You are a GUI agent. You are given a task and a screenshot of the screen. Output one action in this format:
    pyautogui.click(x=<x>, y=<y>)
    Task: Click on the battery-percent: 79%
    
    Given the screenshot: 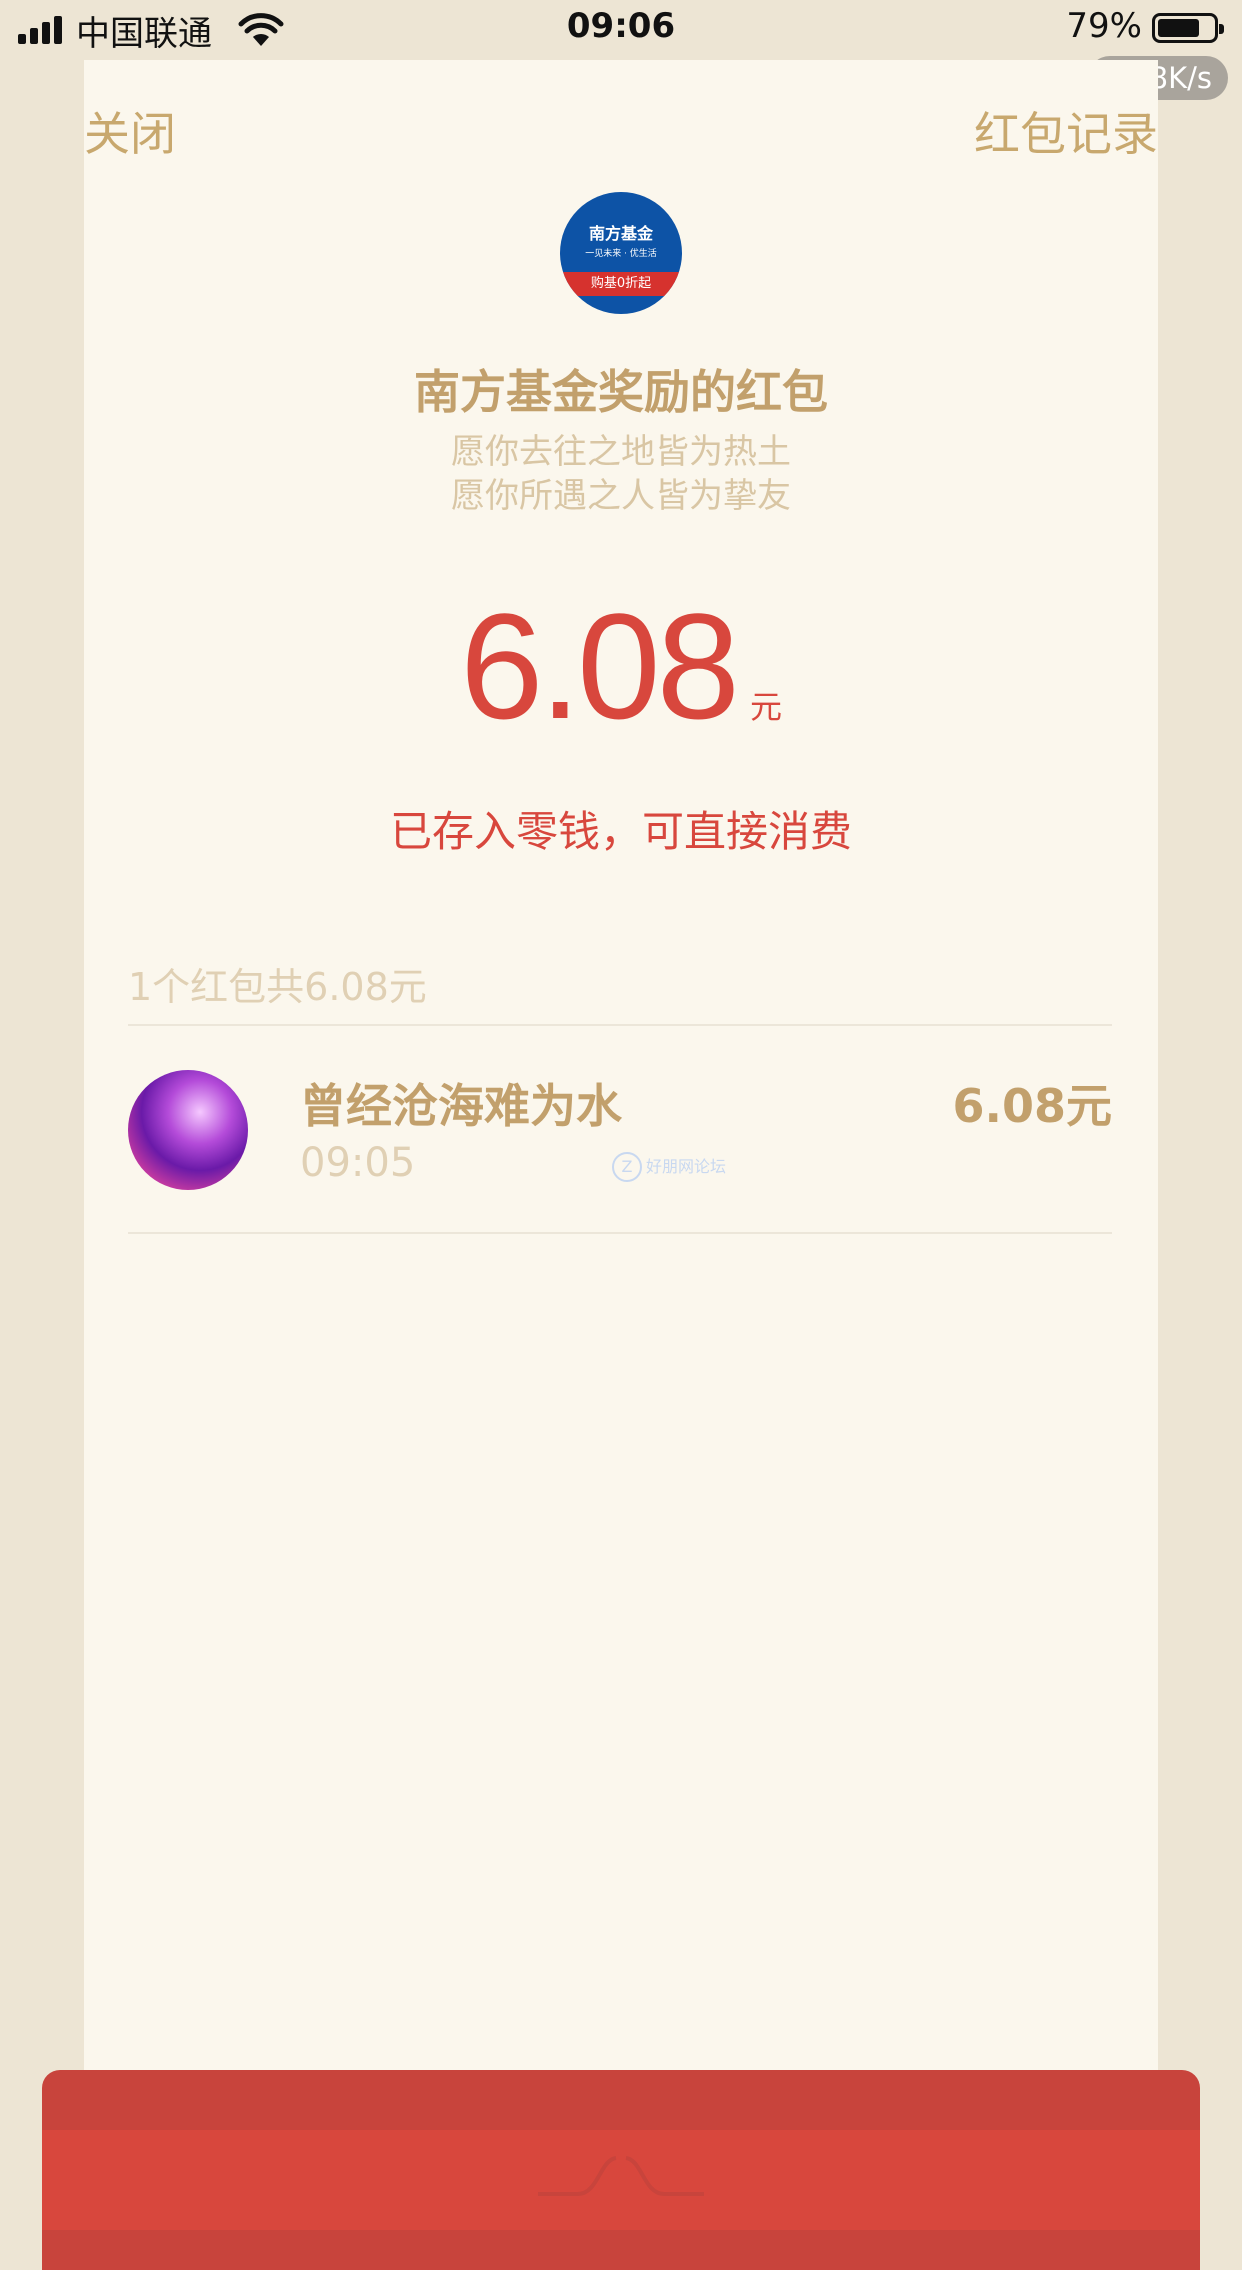 What is the action you would take?
    pyautogui.click(x=1104, y=26)
    